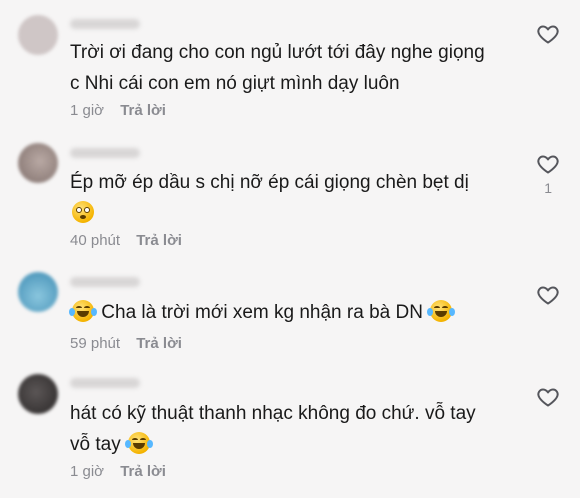 Image resolution: width=580 pixels, height=498 pixels. I want to click on comment-text: Cha là trời mới xem kg nhận ra bà DN, so click(294, 312).